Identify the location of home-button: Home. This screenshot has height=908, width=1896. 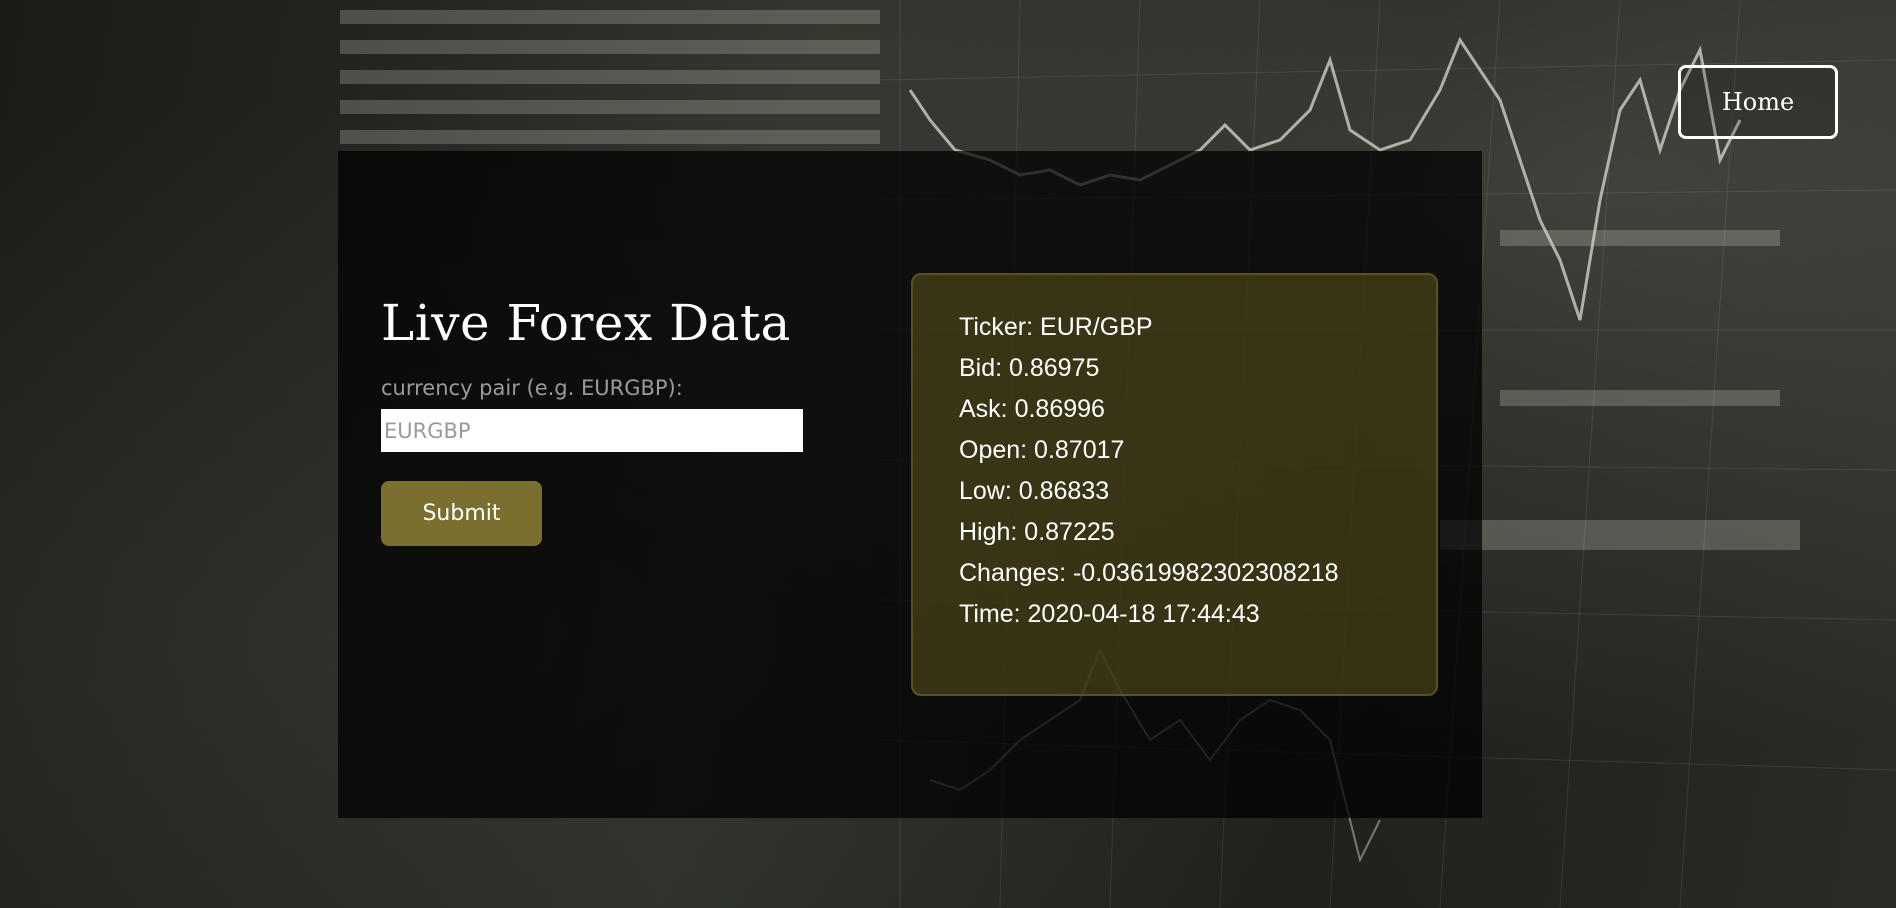
(1758, 102).